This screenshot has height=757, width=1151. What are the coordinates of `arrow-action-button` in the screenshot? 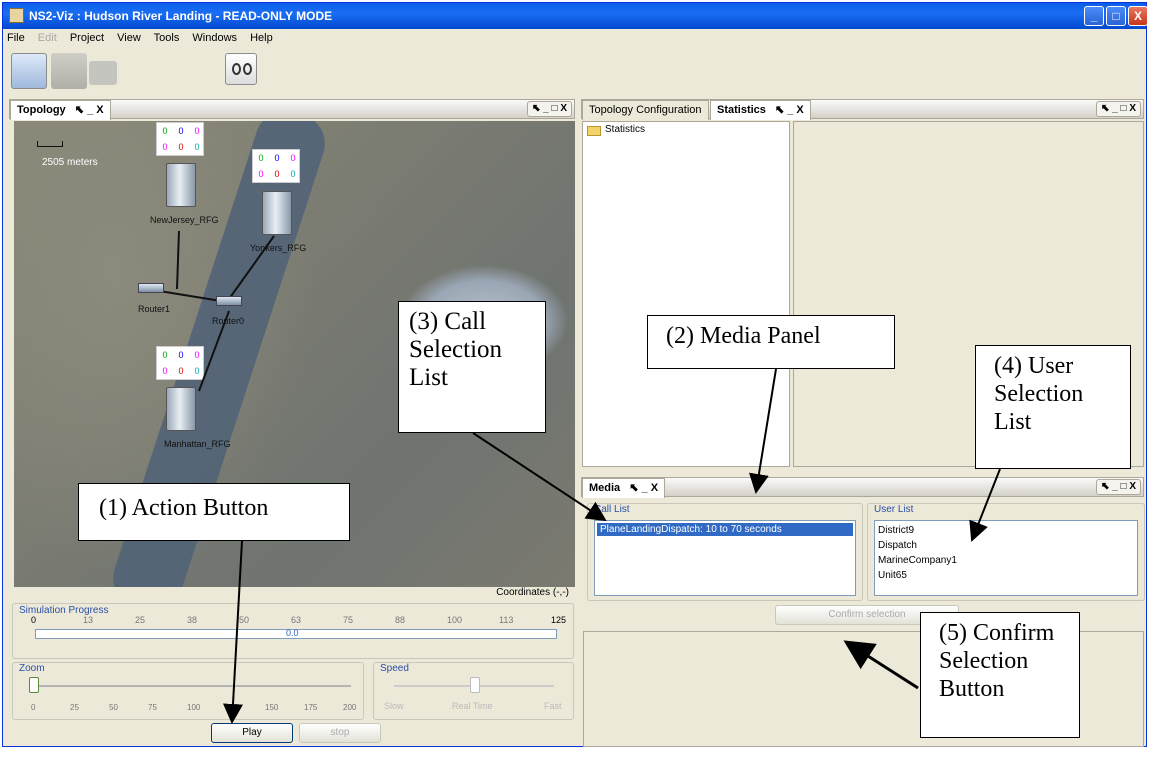 It's located at (233, 632).